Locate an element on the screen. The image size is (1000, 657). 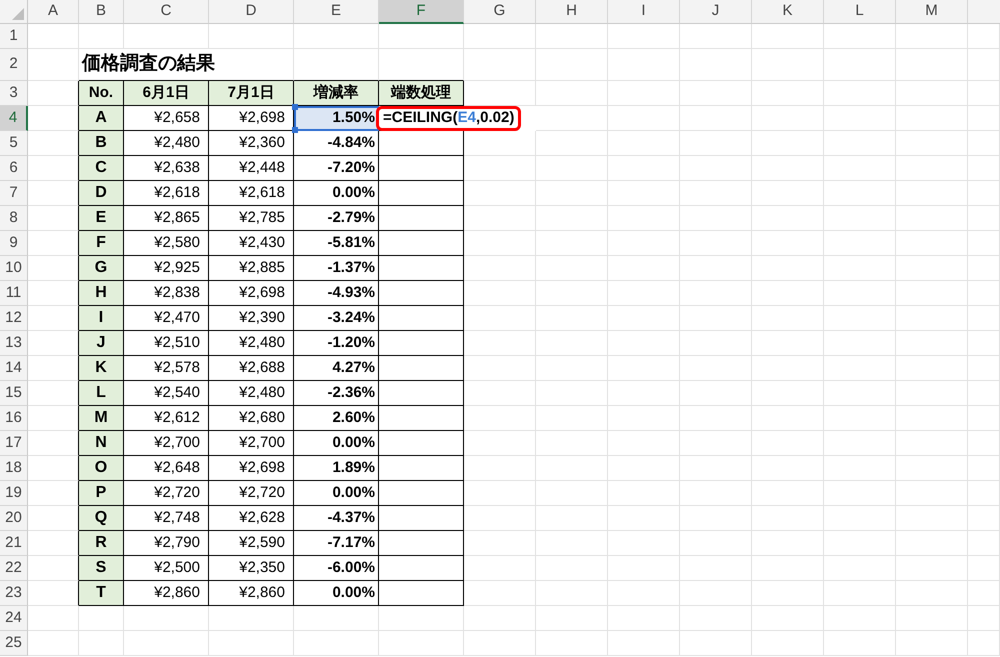
table-cell: T is located at coordinates (101, 593).